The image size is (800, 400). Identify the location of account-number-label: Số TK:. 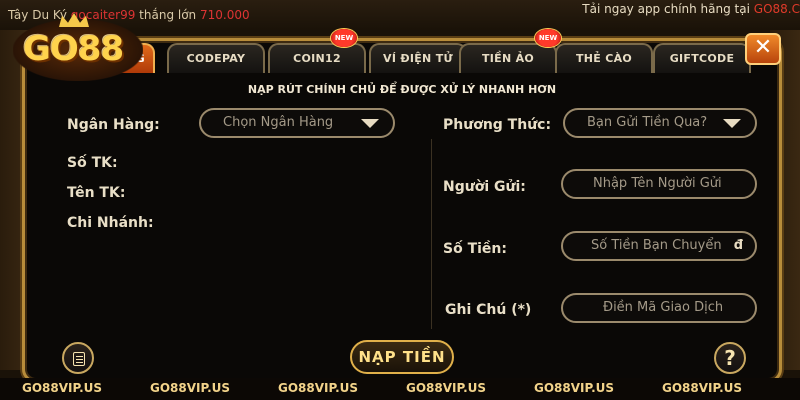
(92, 163).